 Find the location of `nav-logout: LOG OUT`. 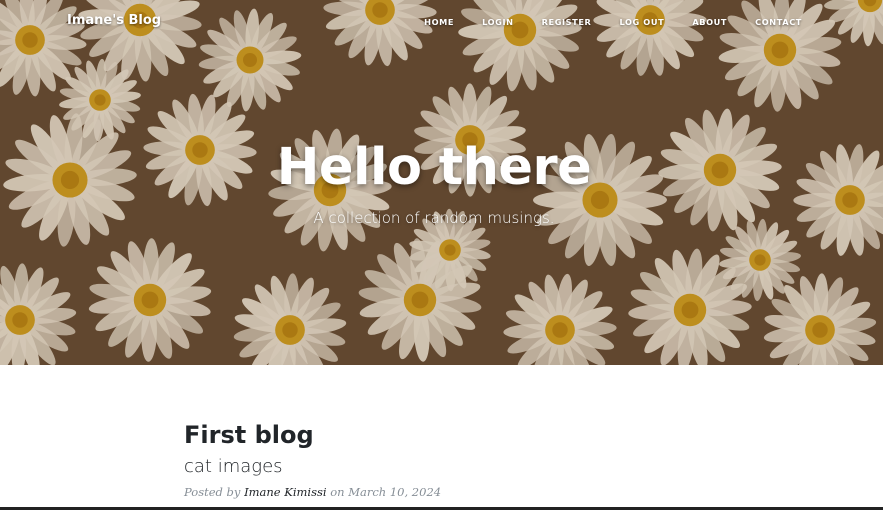

nav-logout: LOG OUT is located at coordinates (641, 22).